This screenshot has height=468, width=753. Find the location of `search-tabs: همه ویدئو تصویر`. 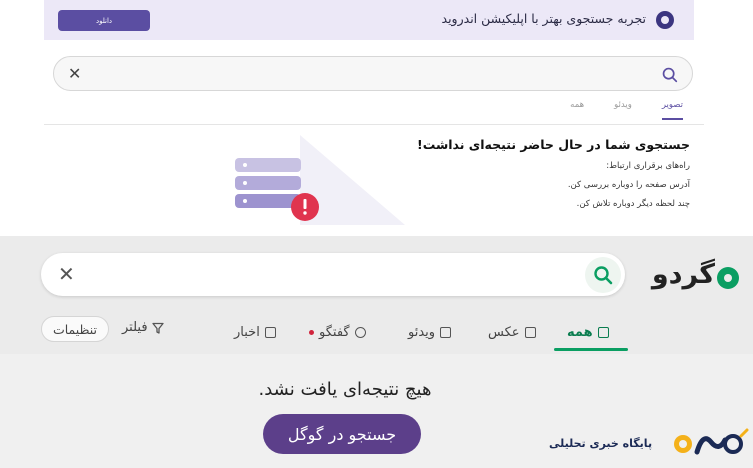

search-tabs: همه ویدئو تصویر is located at coordinates (626, 110).